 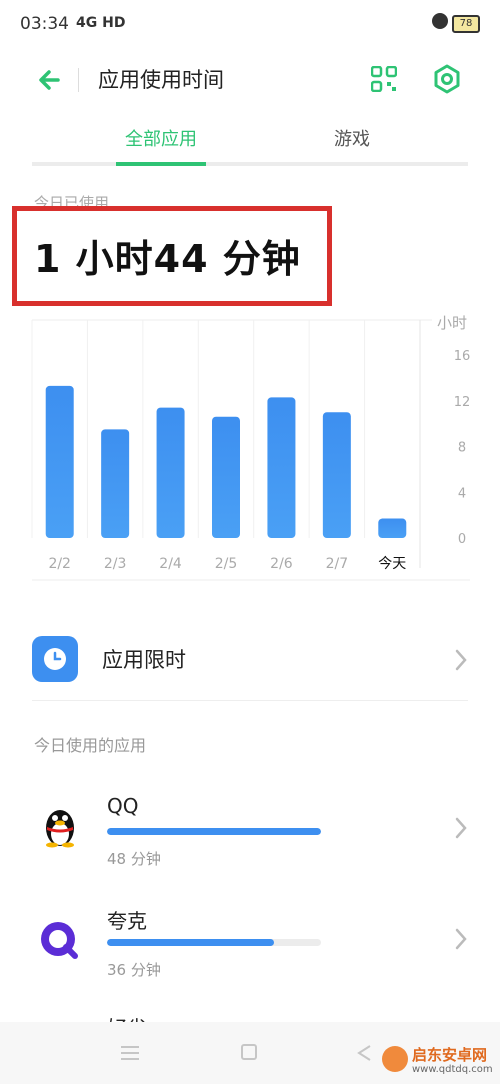 I want to click on top-bar: 应用使用时间, so click(x=250, y=80).